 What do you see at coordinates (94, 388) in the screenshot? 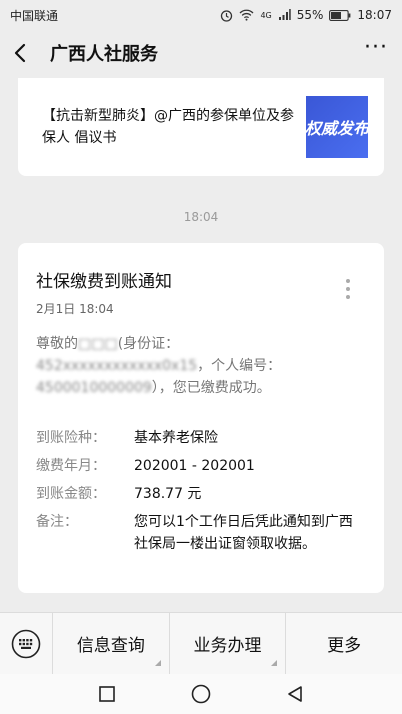
I see `greeting-person-redacted: 4500010000009` at bounding box center [94, 388].